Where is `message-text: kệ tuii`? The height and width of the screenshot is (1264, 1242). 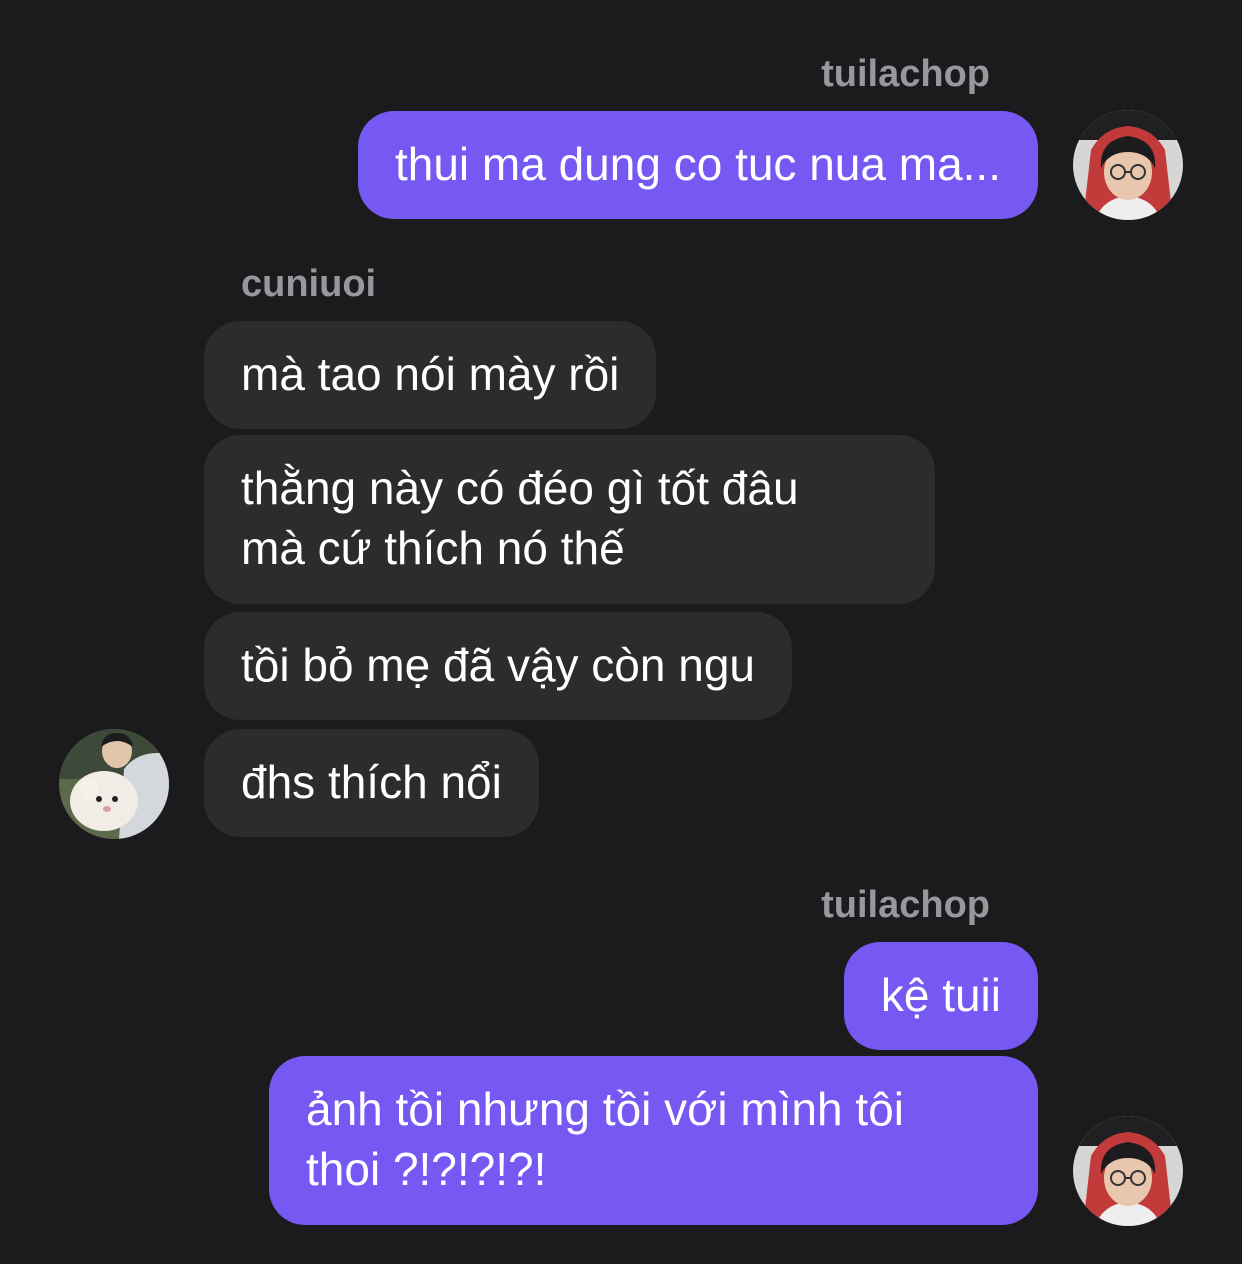 message-text: kệ tuii is located at coordinates (940, 995).